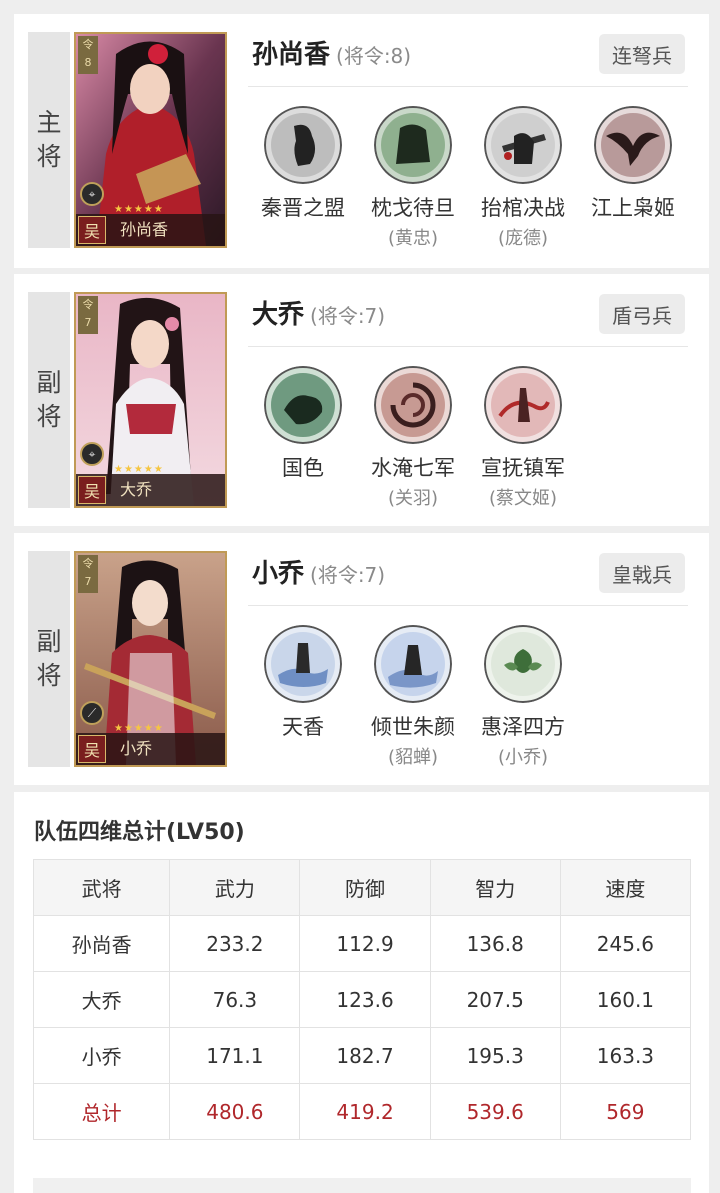 The height and width of the screenshot is (1193, 720). What do you see at coordinates (495, 1111) in the screenshot?
I see `table-cell: 539.6` at bounding box center [495, 1111].